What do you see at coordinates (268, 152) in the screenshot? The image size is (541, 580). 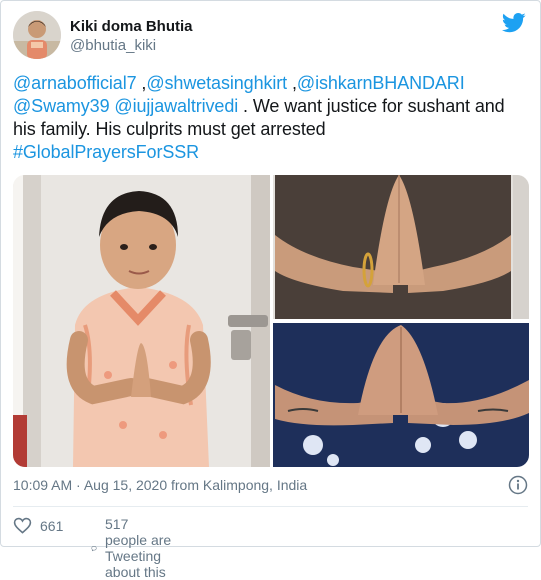 I see `hashtag-link: #GlobalPrayersForSSR` at bounding box center [268, 152].